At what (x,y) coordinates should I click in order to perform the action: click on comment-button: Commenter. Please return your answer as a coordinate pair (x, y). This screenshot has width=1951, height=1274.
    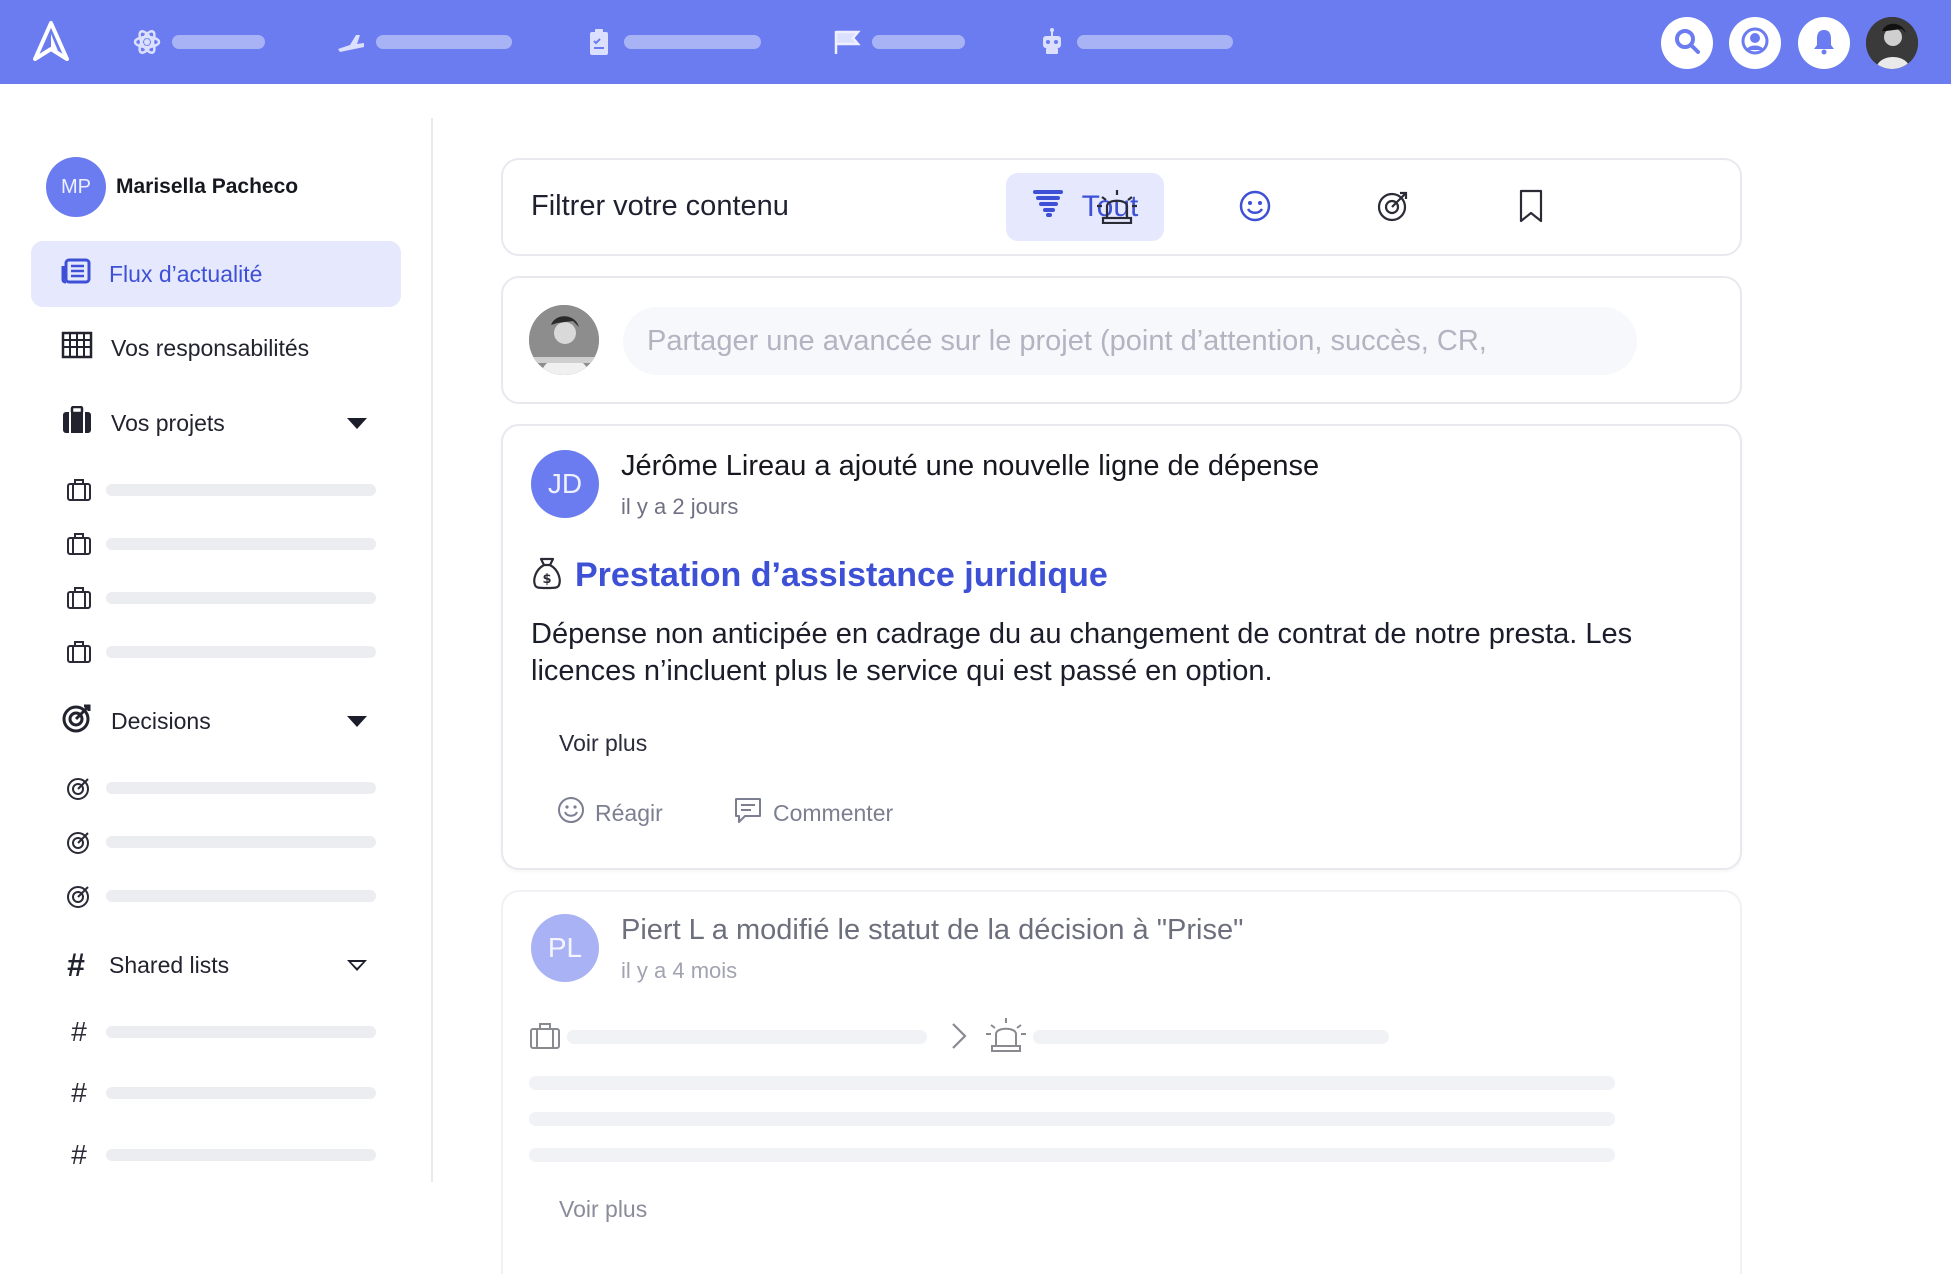
    Looking at the image, I should click on (813, 813).